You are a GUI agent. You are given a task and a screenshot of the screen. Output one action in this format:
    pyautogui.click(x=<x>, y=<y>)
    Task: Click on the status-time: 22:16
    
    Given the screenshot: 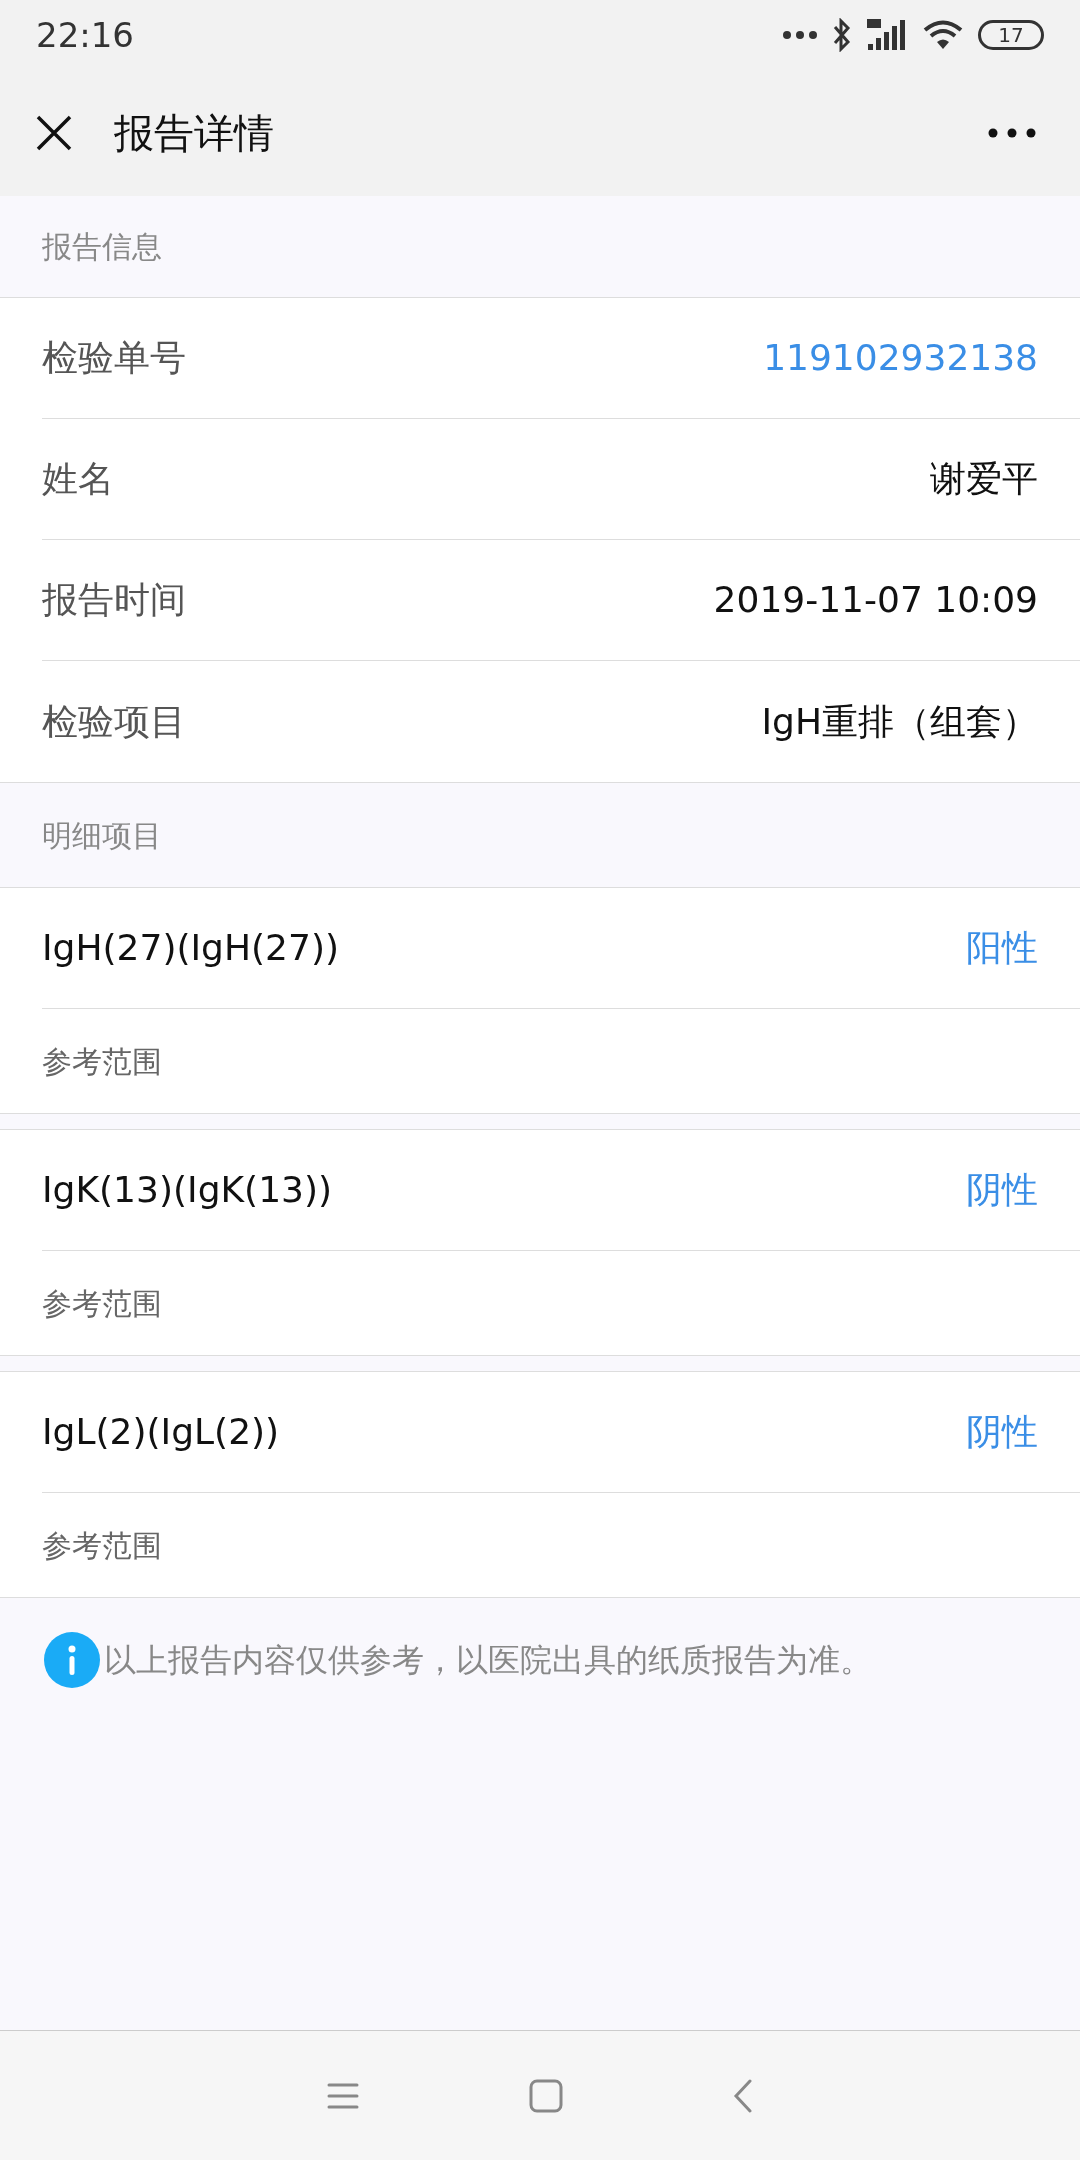 What is the action you would take?
    pyautogui.click(x=85, y=35)
    